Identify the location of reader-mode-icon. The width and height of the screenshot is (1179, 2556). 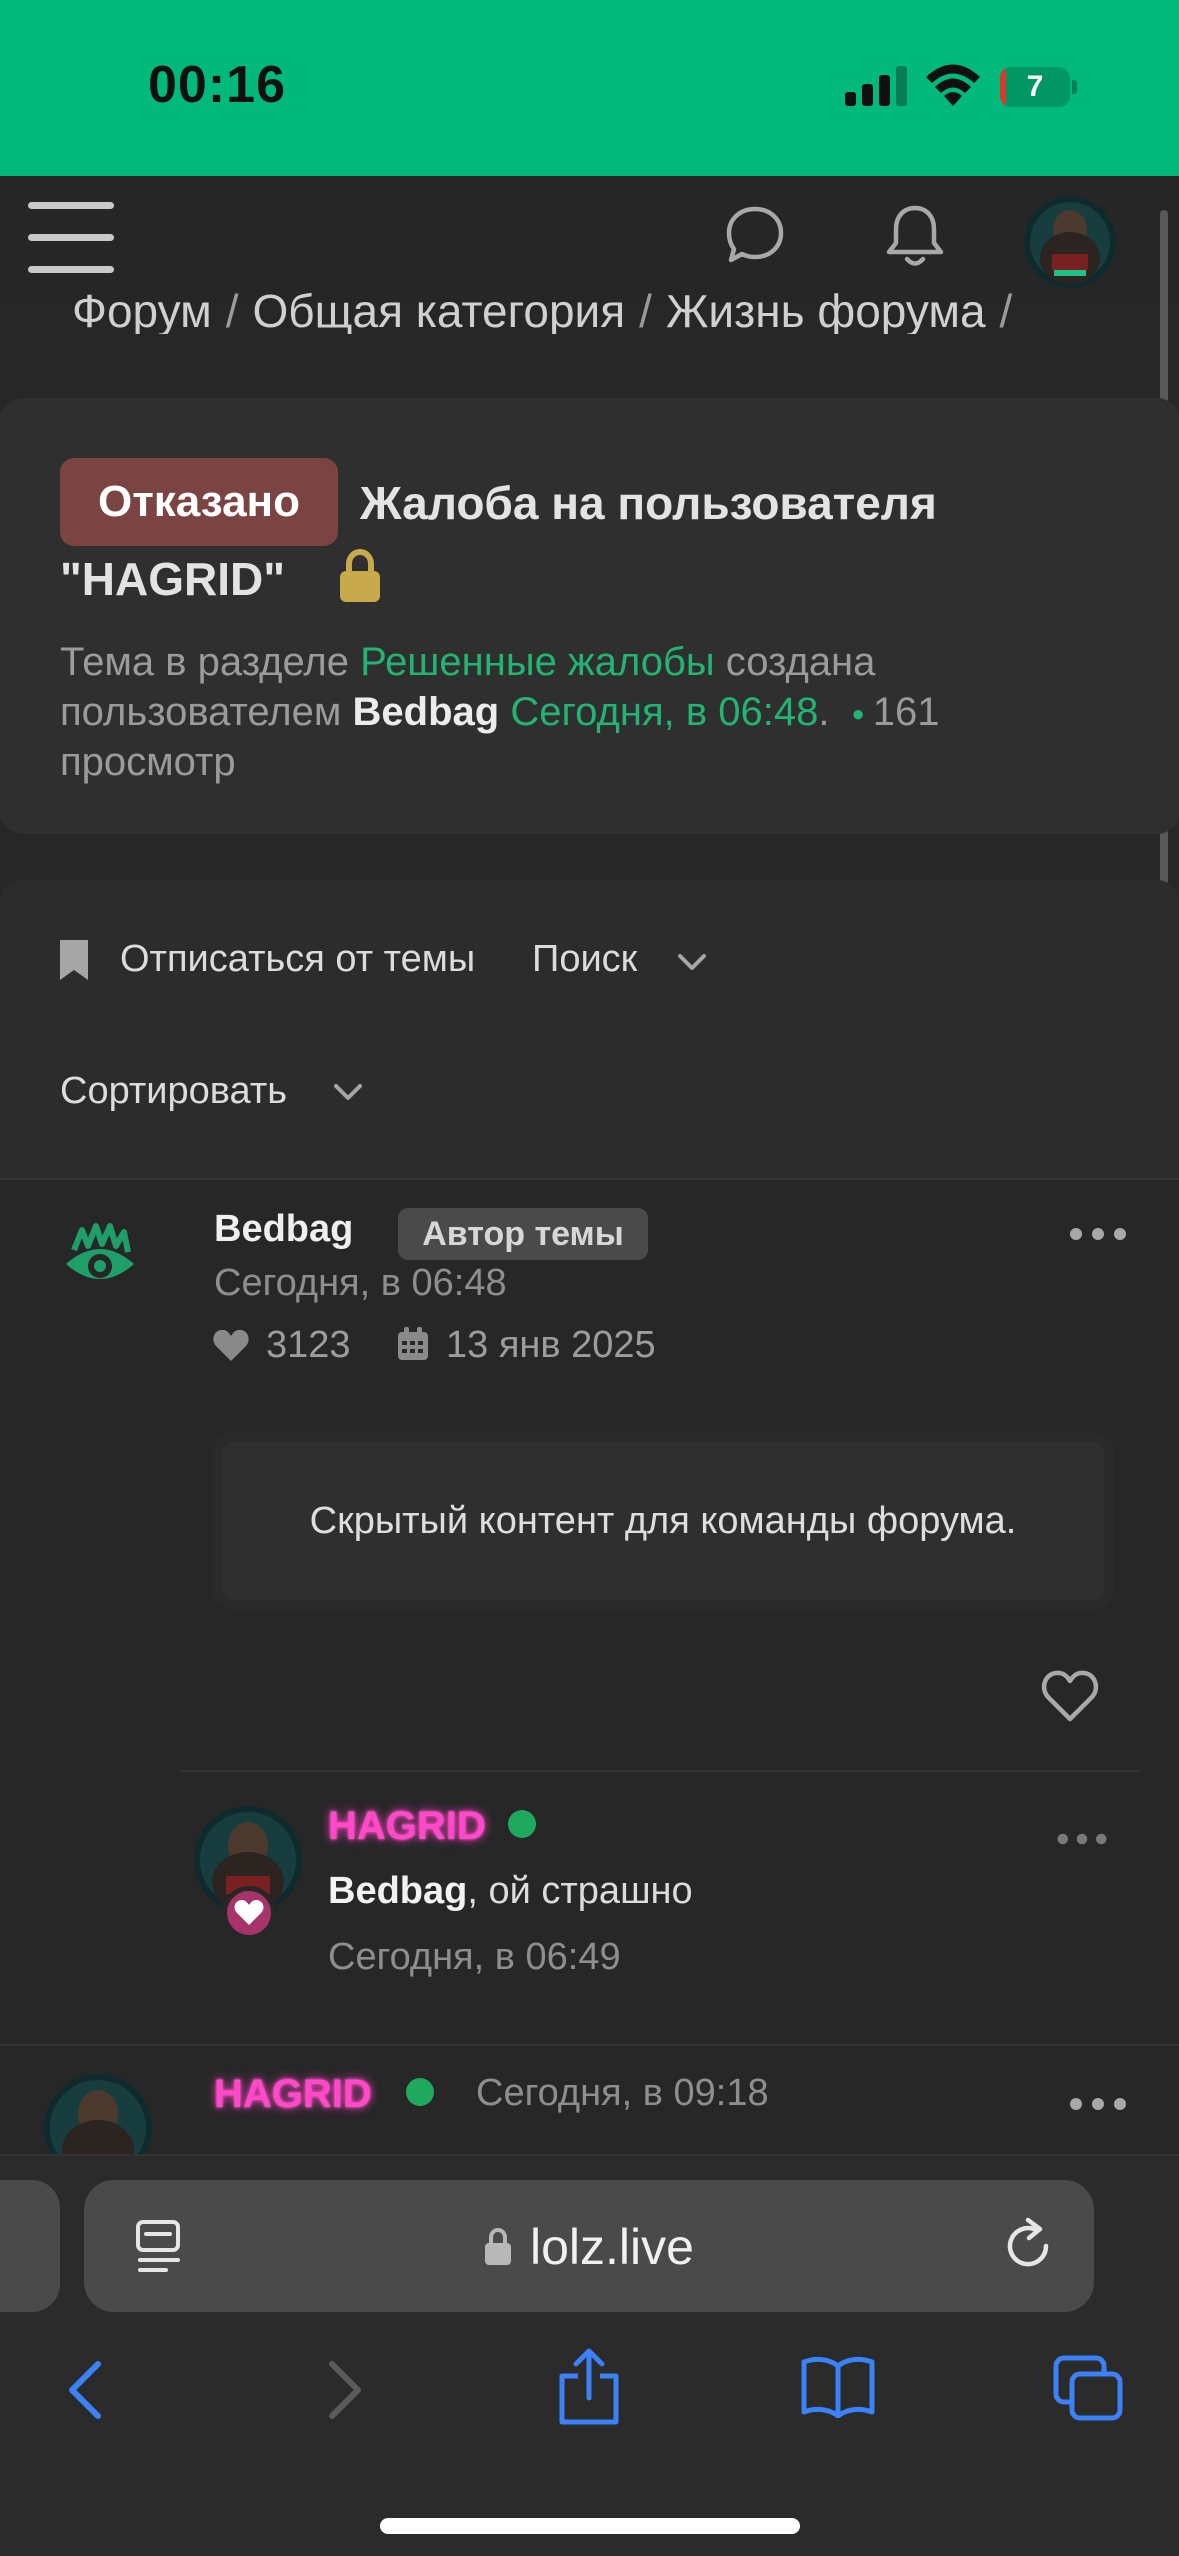
(159, 2246).